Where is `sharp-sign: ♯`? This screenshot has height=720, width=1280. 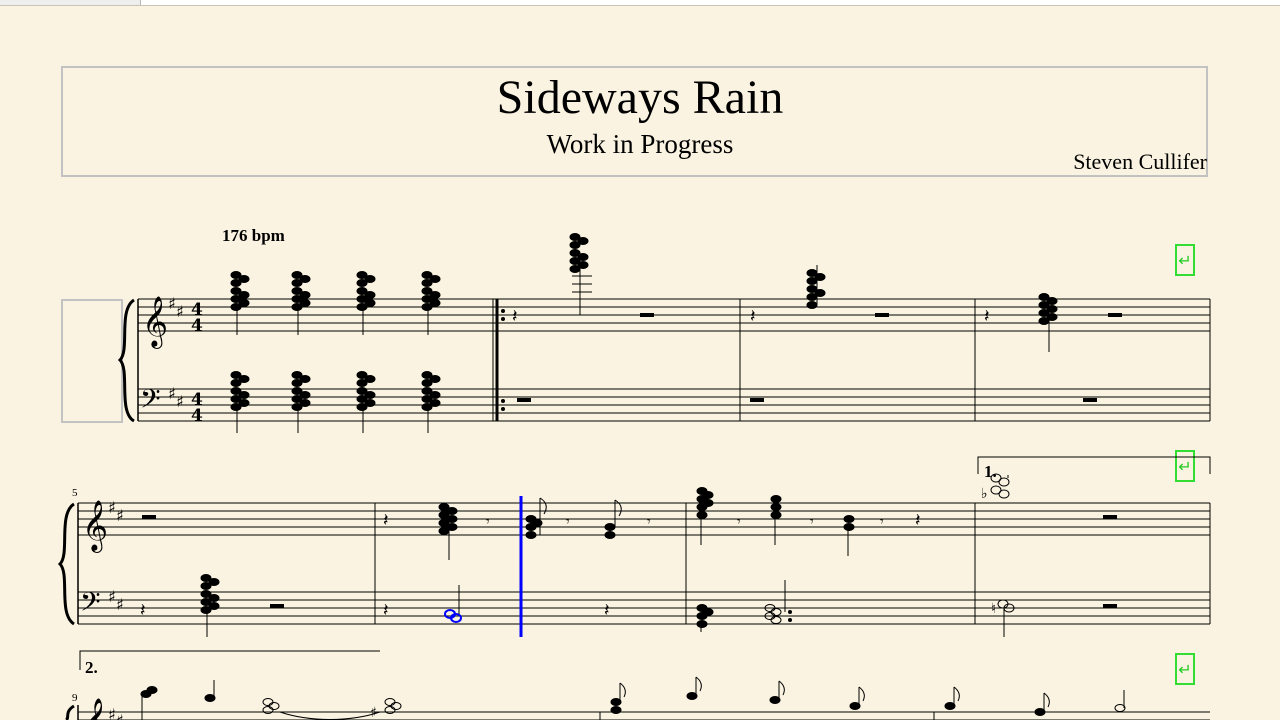 sharp-sign: ♯ is located at coordinates (373, 712).